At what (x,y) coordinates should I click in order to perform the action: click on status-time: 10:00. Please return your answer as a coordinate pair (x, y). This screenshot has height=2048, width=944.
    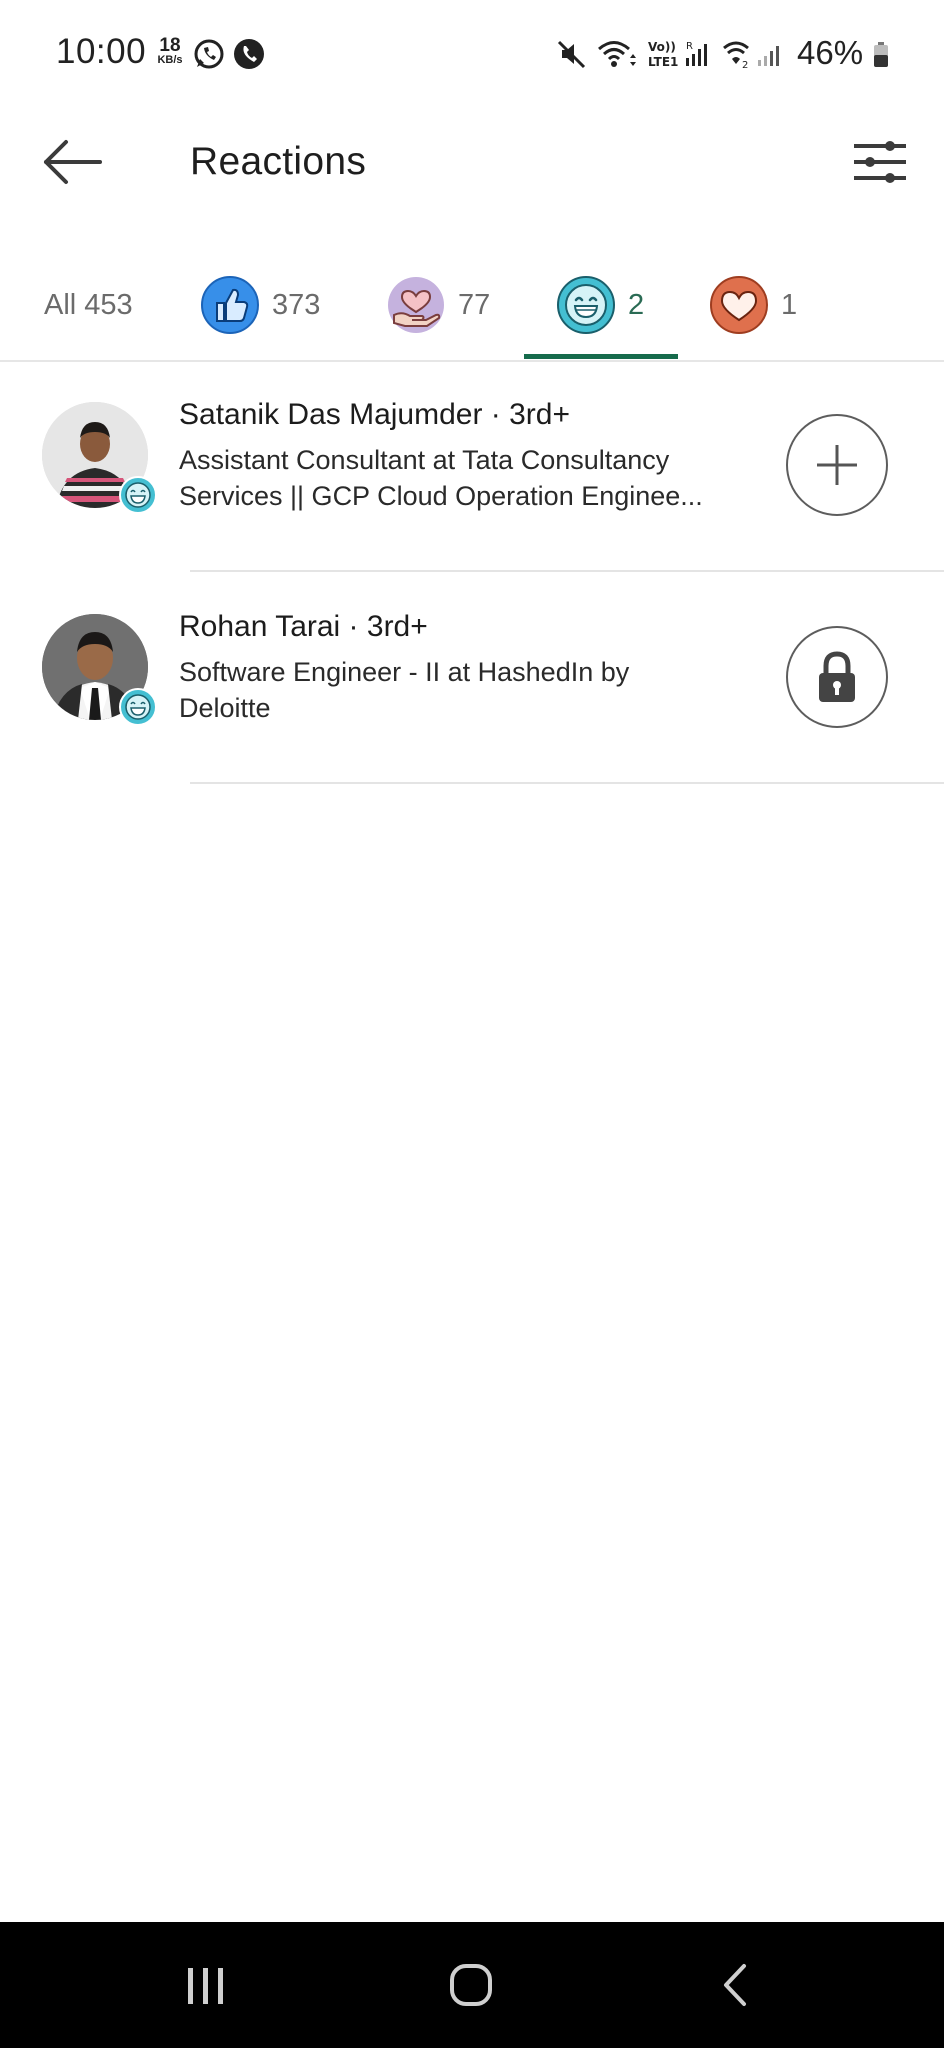
    Looking at the image, I should click on (101, 51).